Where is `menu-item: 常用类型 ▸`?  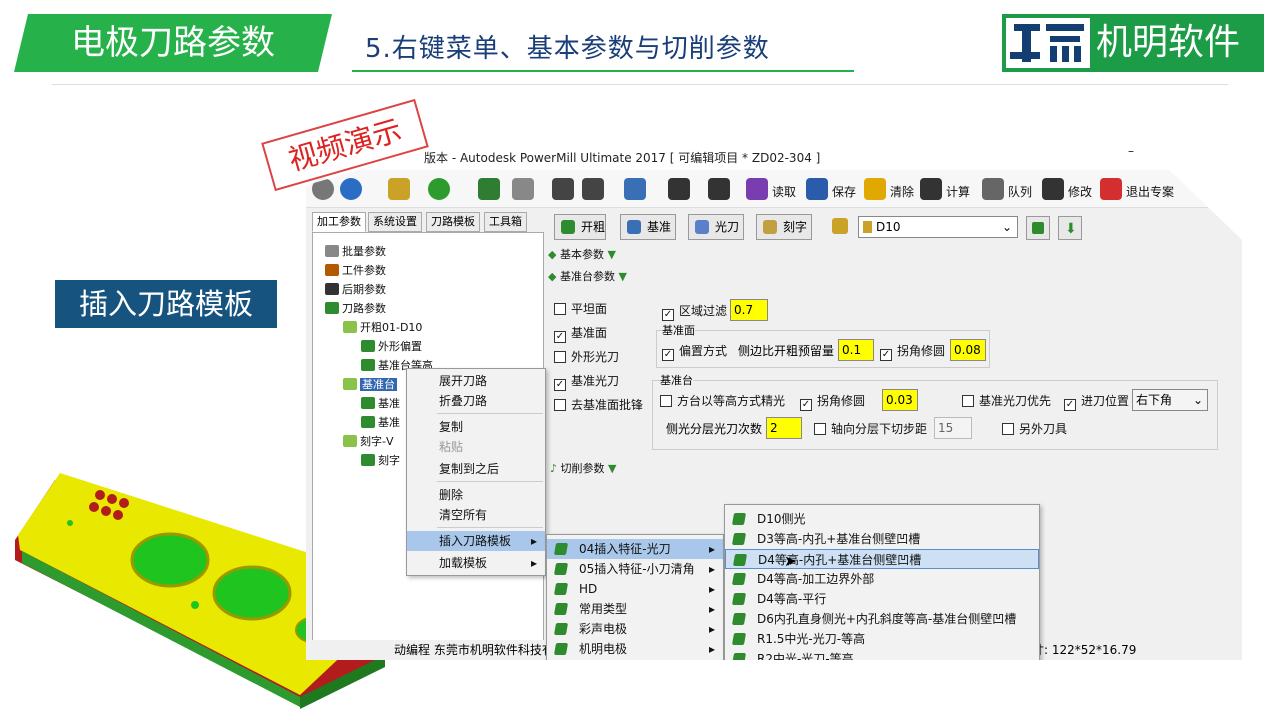 menu-item: 常用类型 ▸ is located at coordinates (635, 609).